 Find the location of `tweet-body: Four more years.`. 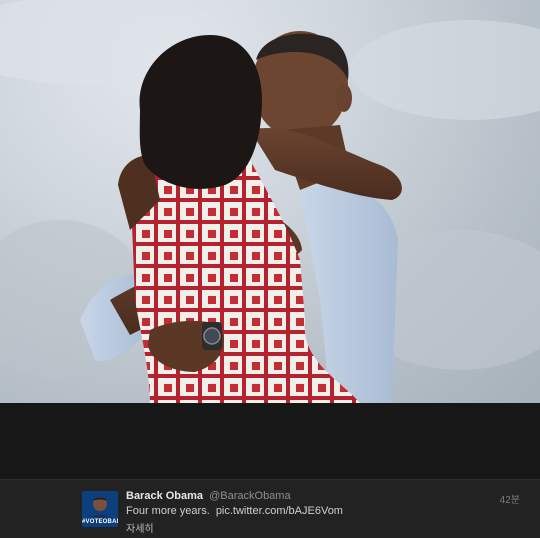

tweet-body: Four more years. is located at coordinates (168, 511).